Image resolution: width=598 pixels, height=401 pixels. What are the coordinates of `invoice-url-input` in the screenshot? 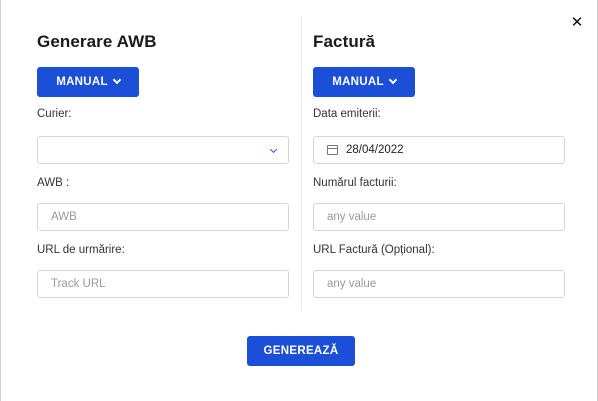 It's located at (439, 284).